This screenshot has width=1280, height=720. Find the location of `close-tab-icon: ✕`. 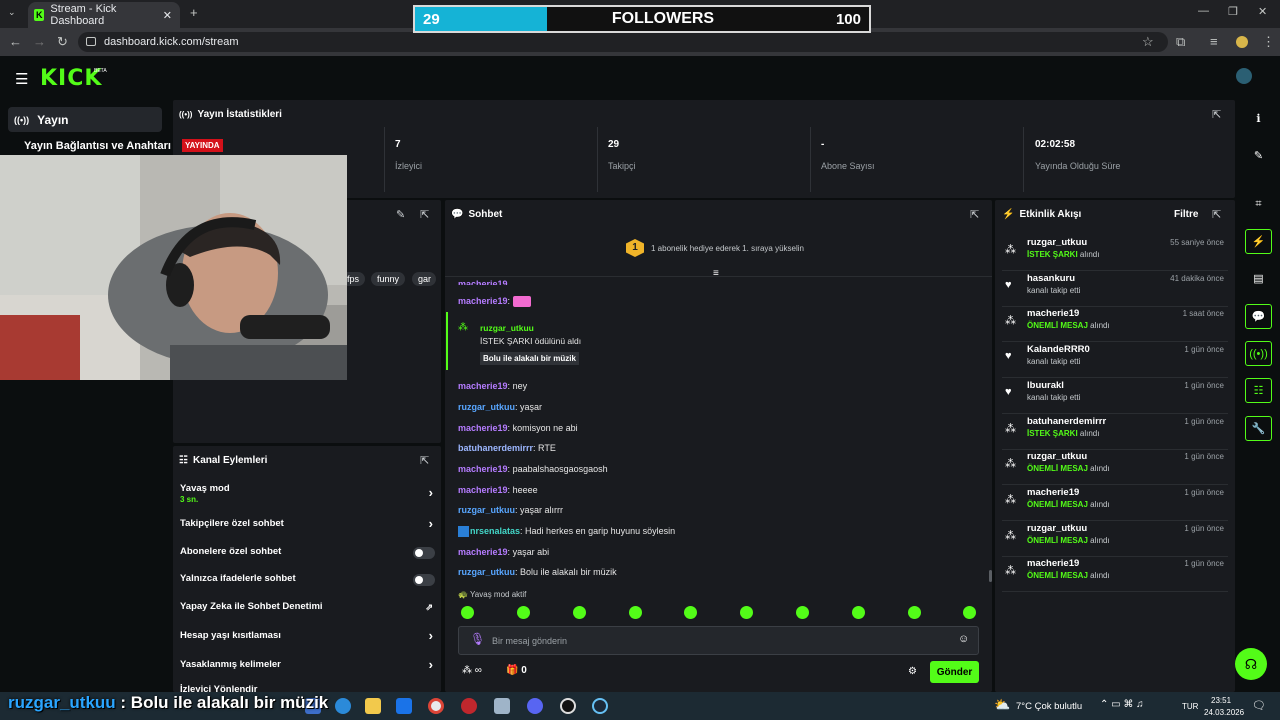

close-tab-icon: ✕ is located at coordinates (167, 15).